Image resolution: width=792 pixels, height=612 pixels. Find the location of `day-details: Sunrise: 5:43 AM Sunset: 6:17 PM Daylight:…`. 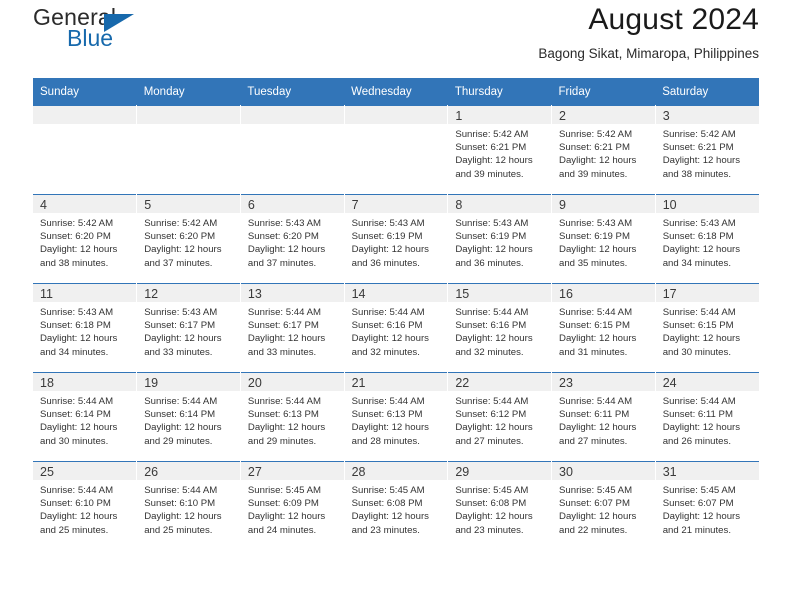

day-details: Sunrise: 5:43 AM Sunset: 6:17 PM Daylight:… is located at coordinates (188, 330).